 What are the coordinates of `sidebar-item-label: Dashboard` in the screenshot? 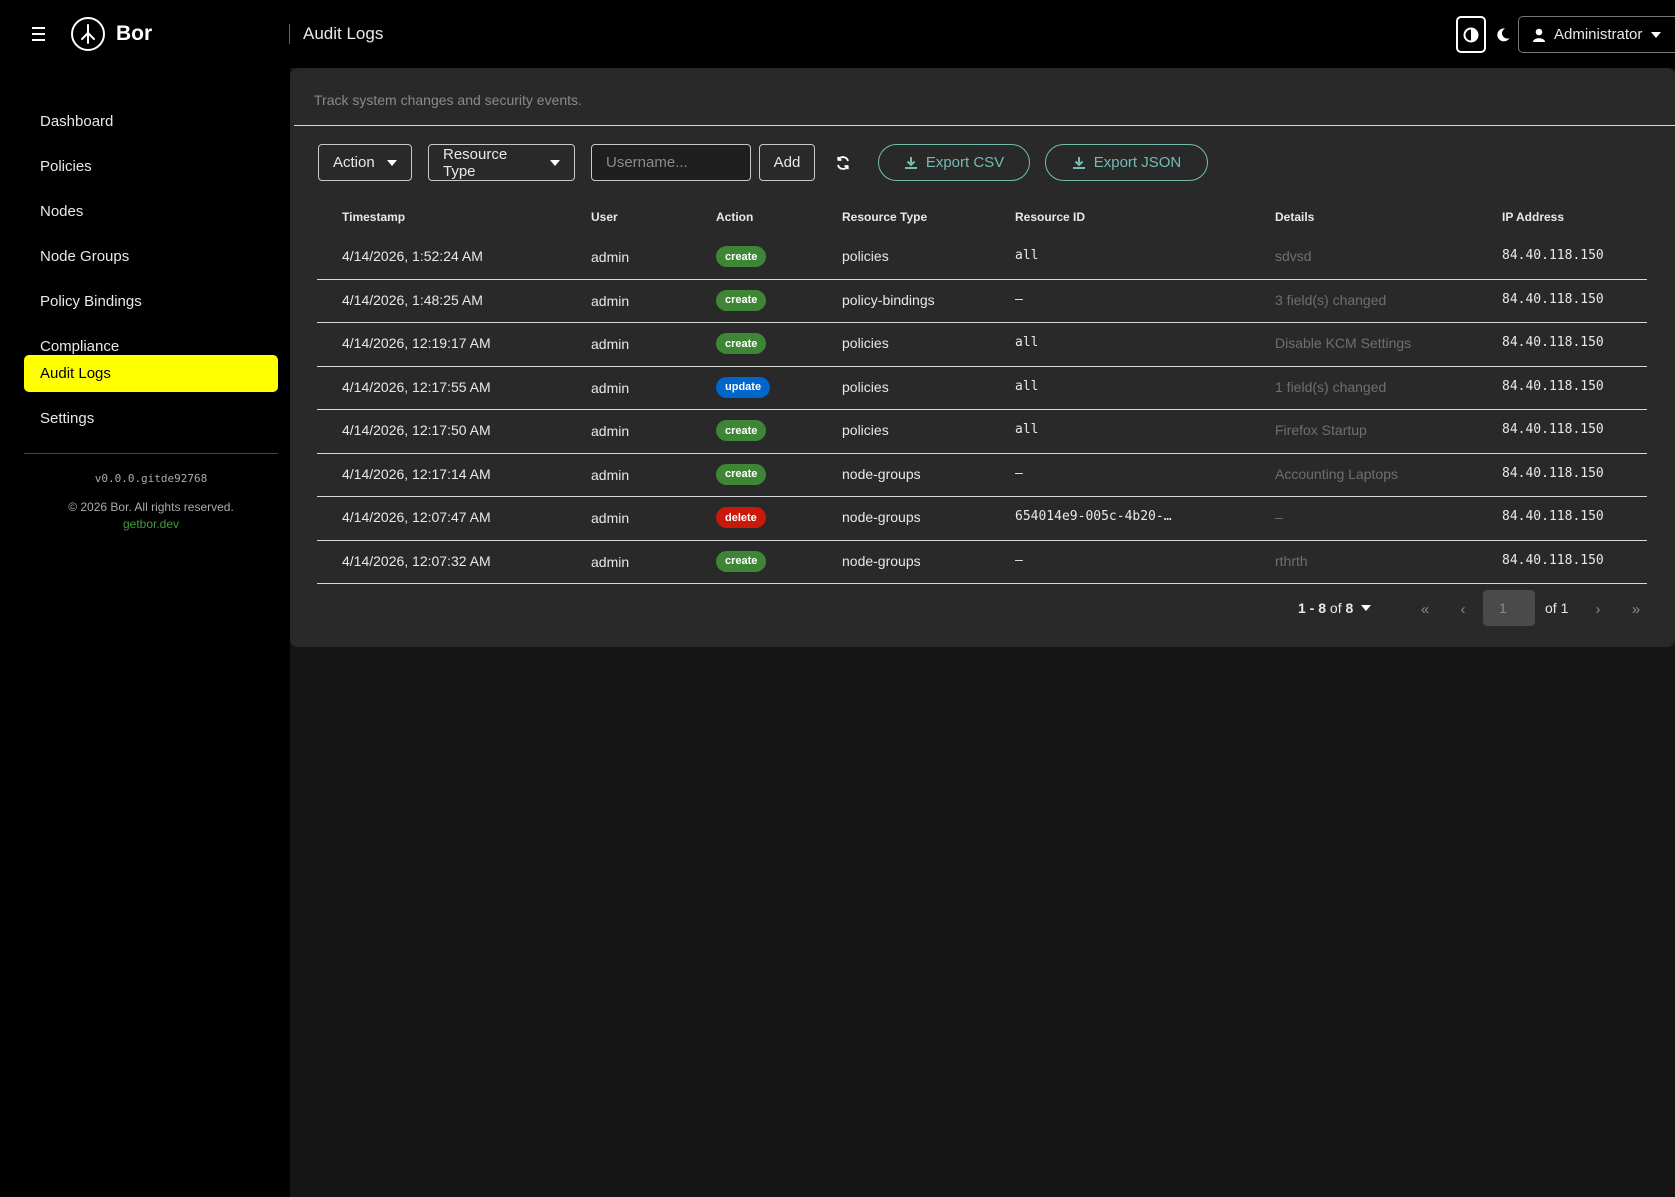 It's located at (77, 121).